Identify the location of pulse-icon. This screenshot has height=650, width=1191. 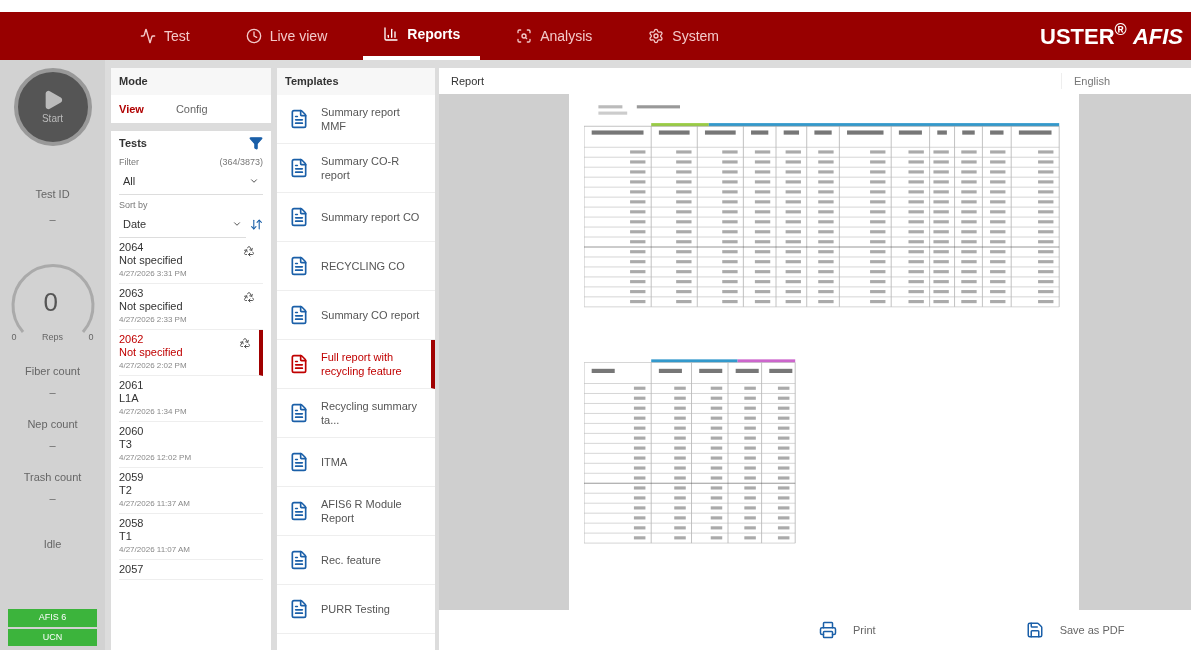
(148, 36).